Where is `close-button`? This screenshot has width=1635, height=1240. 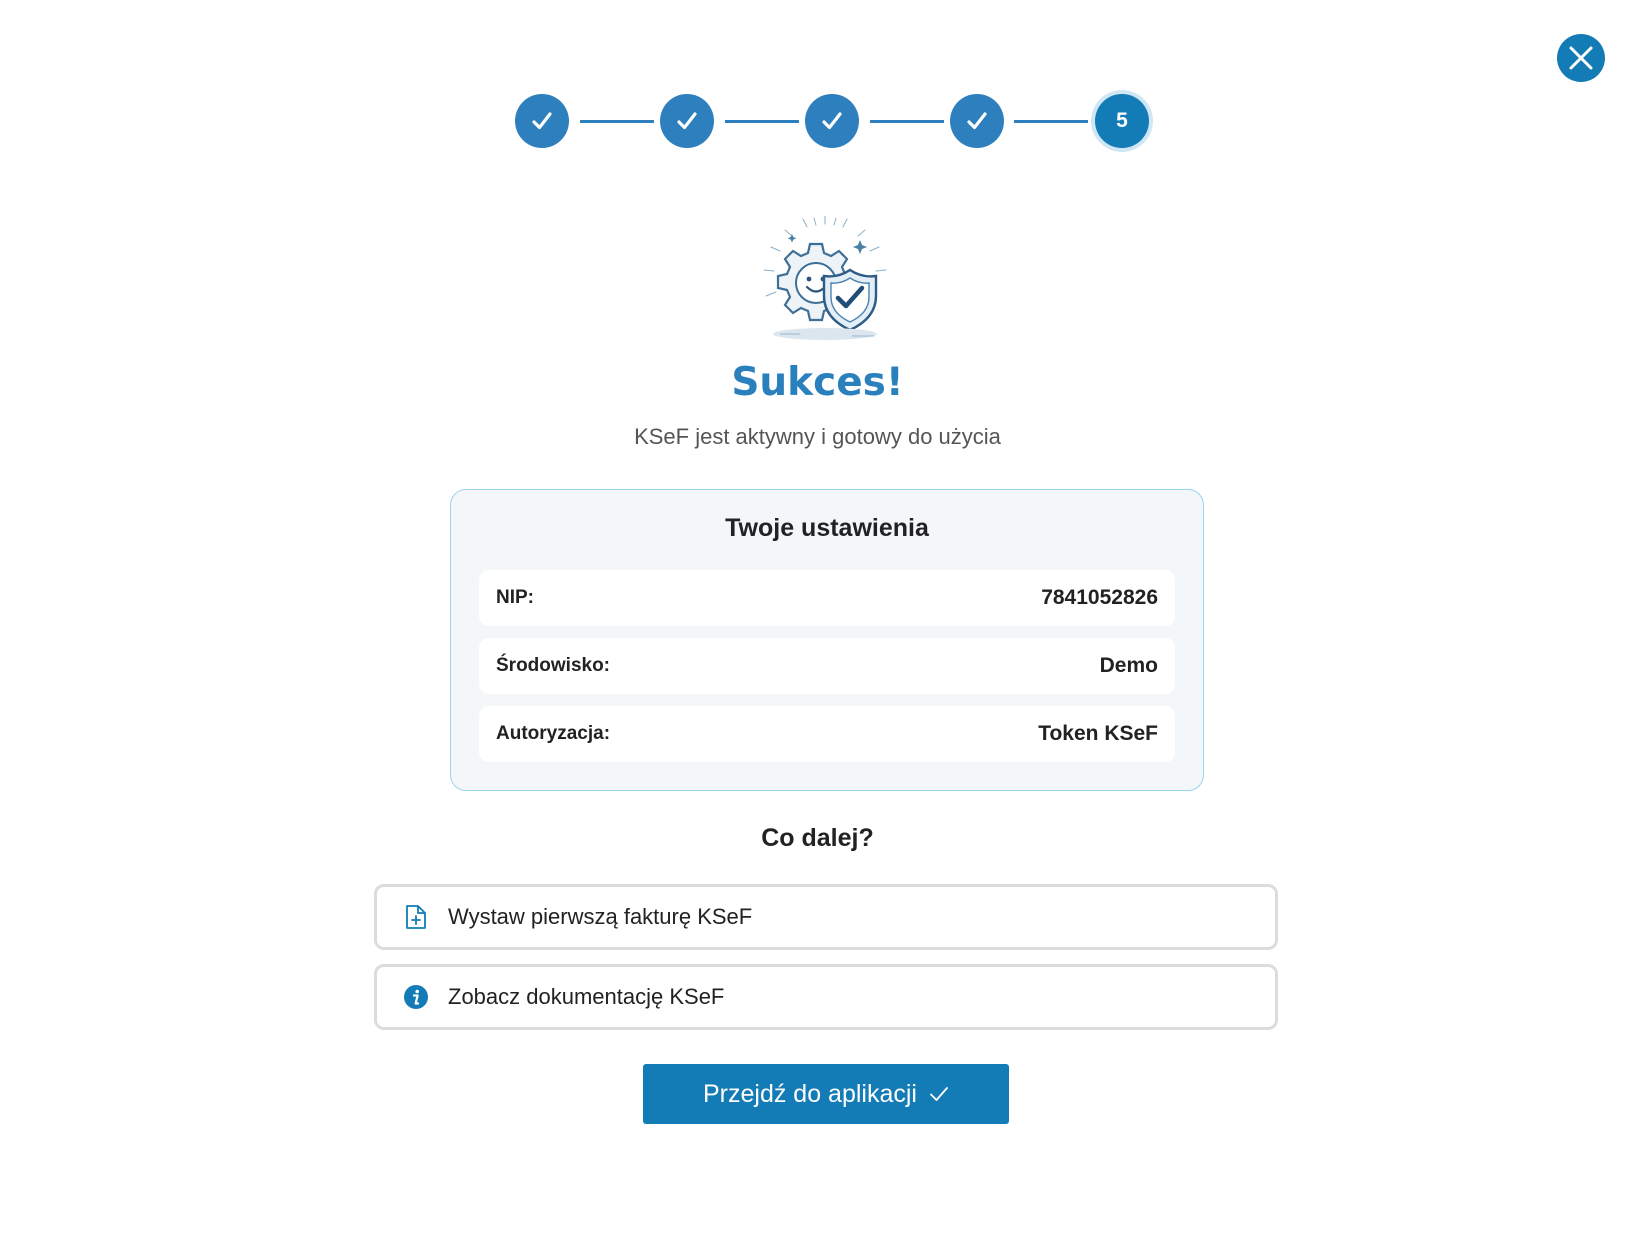 close-button is located at coordinates (1581, 58).